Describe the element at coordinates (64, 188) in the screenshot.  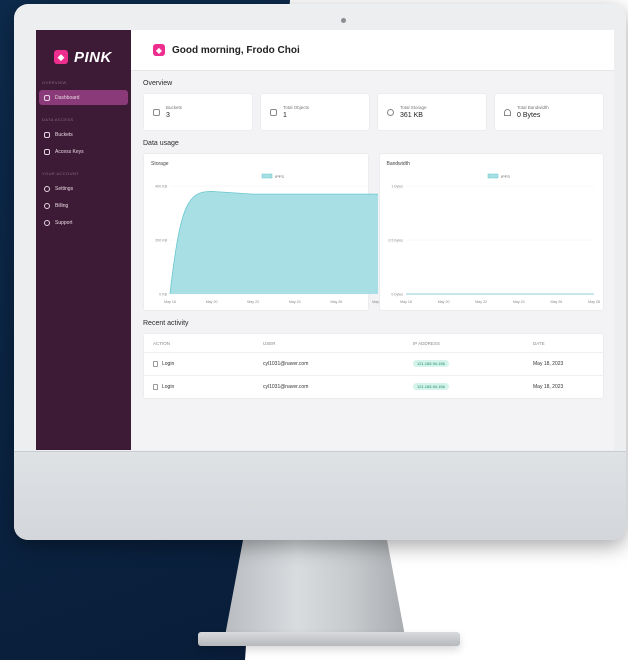
I see `sidebar-item-label: Settings` at that location.